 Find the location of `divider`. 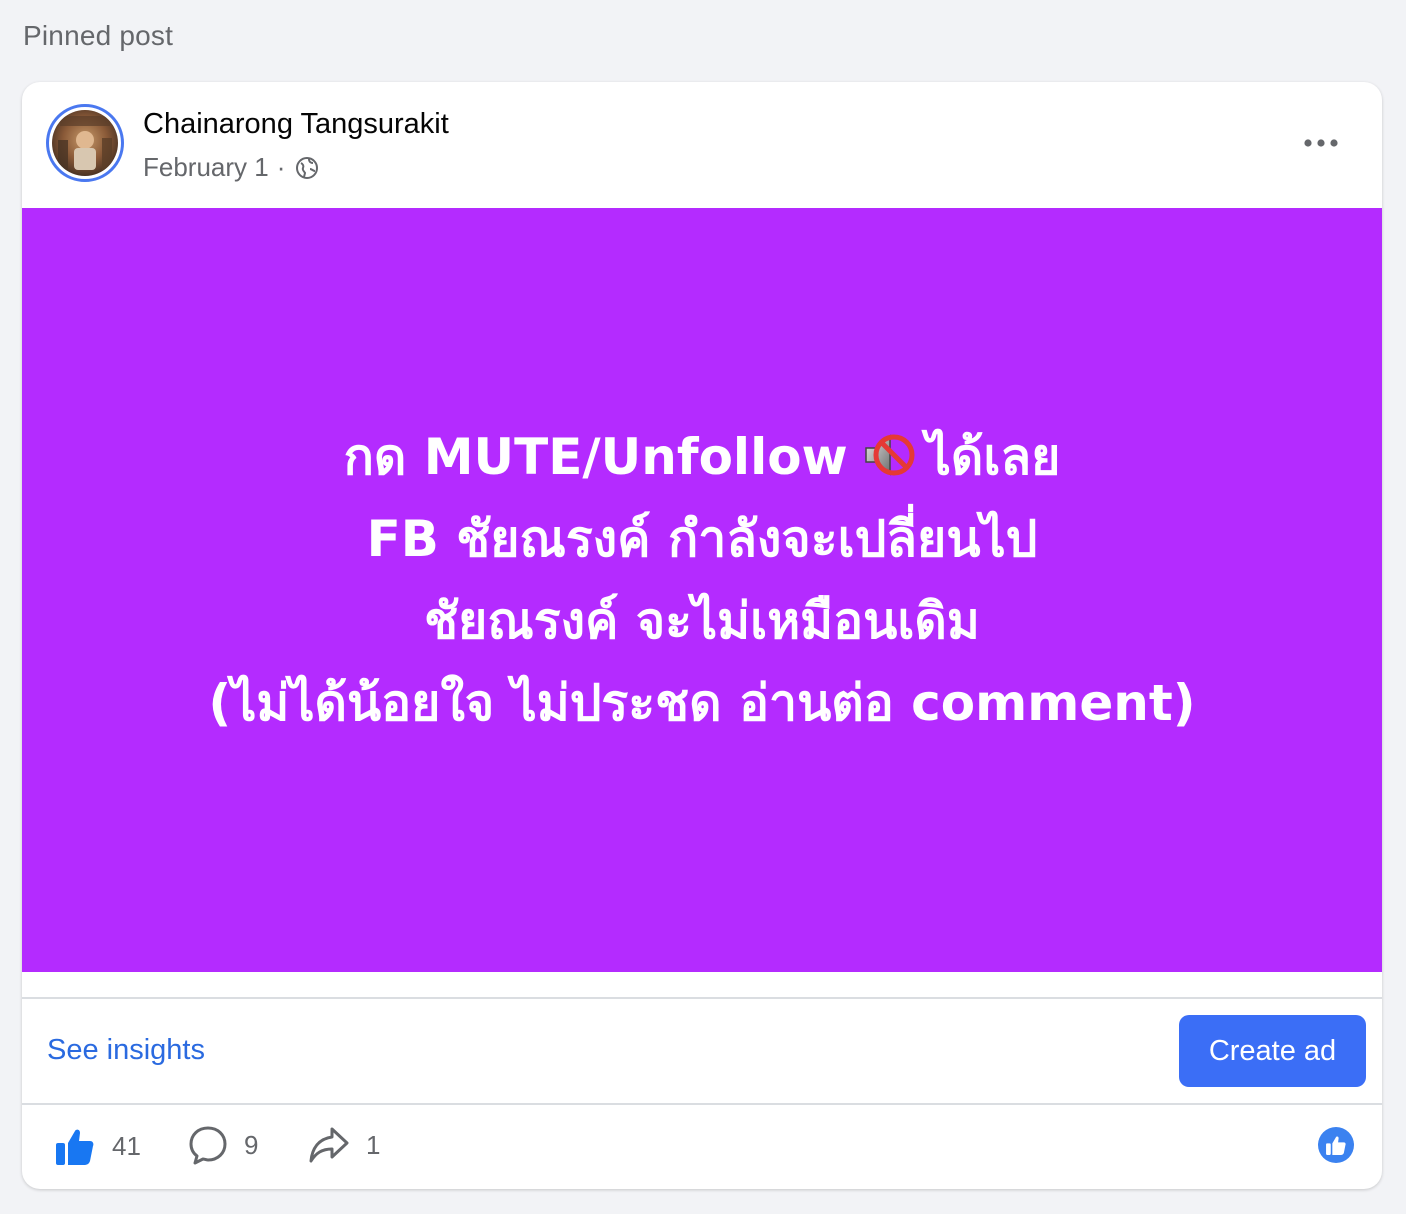

divider is located at coordinates (702, 998).